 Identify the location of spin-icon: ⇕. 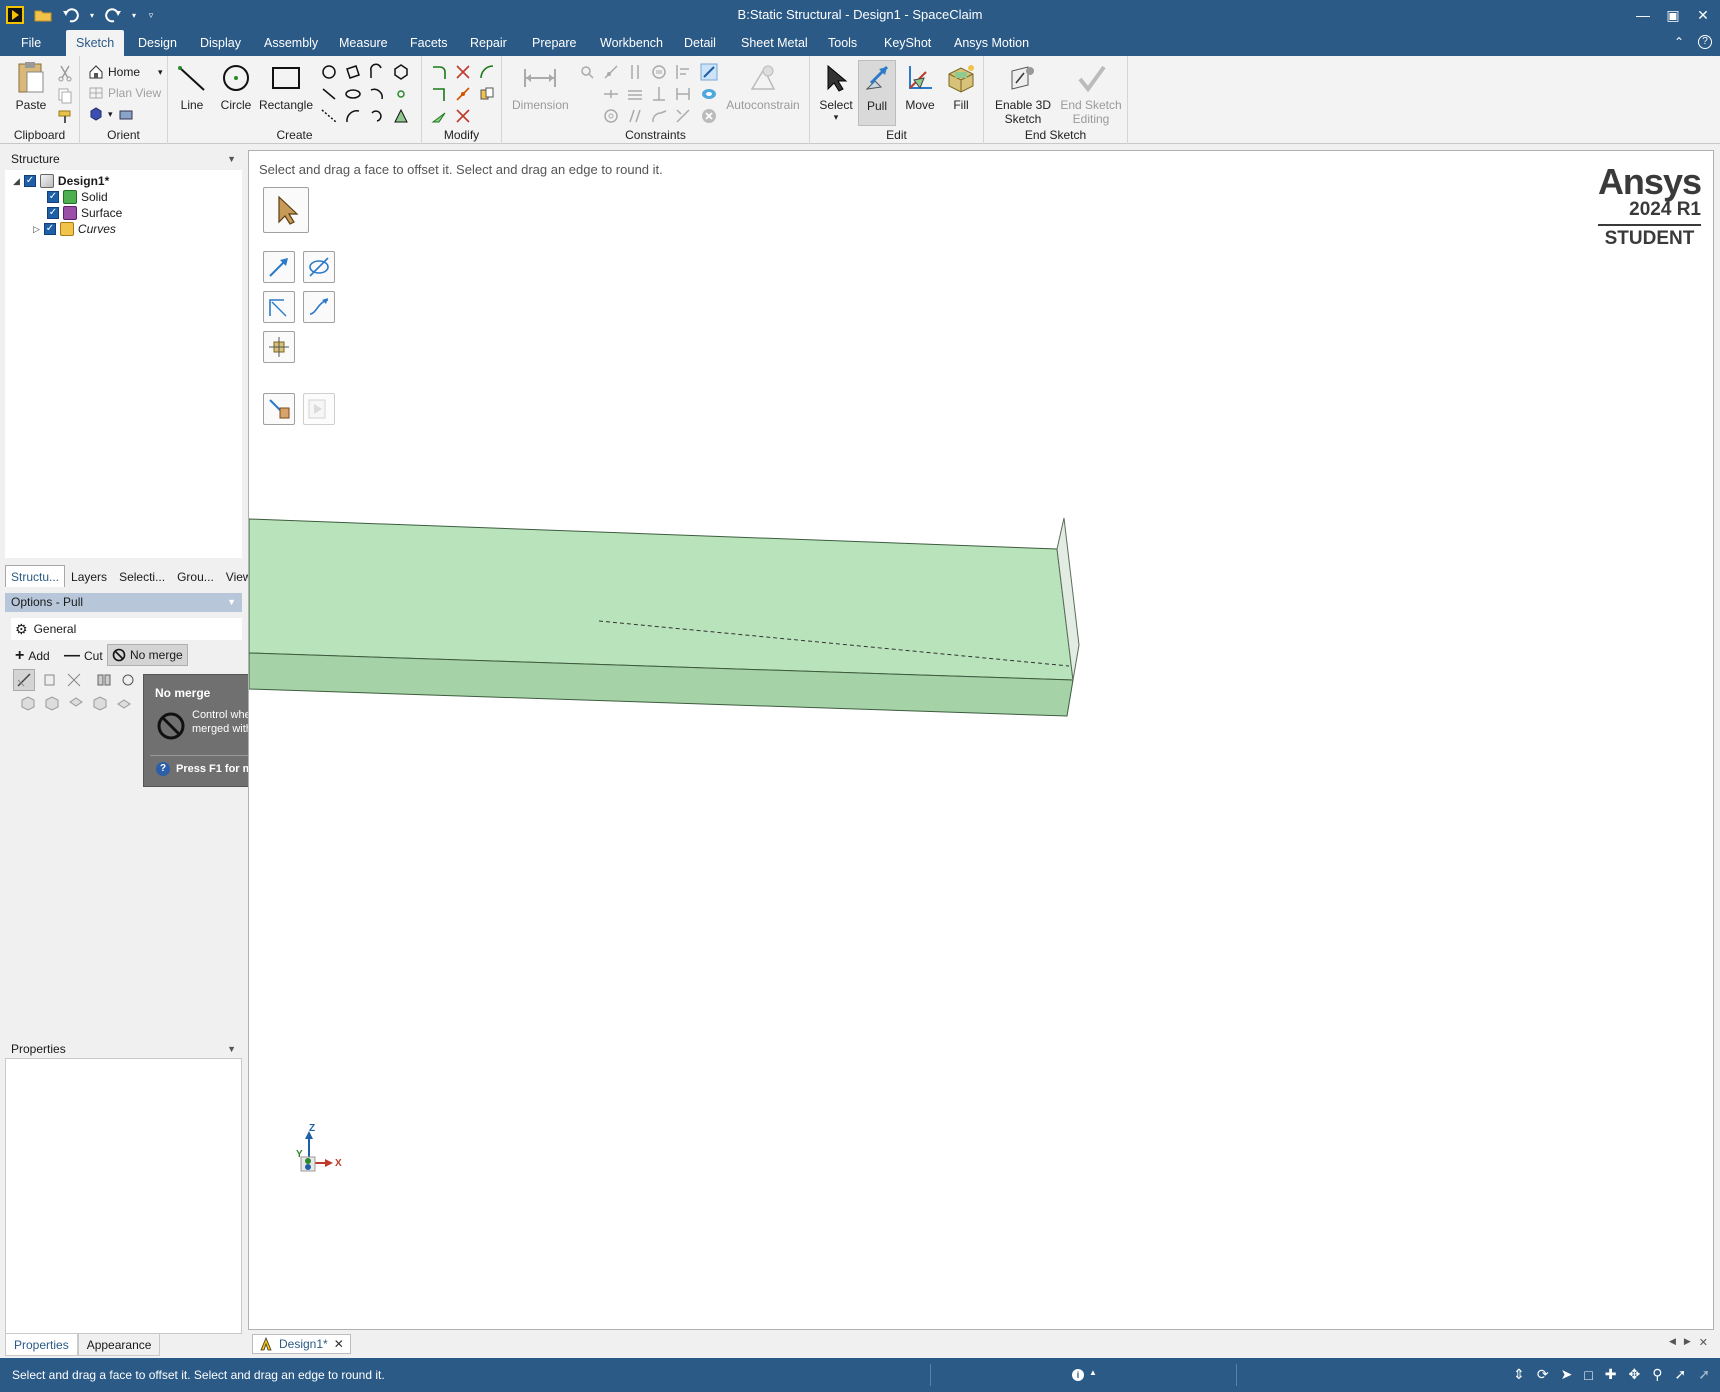
(1519, 1374).